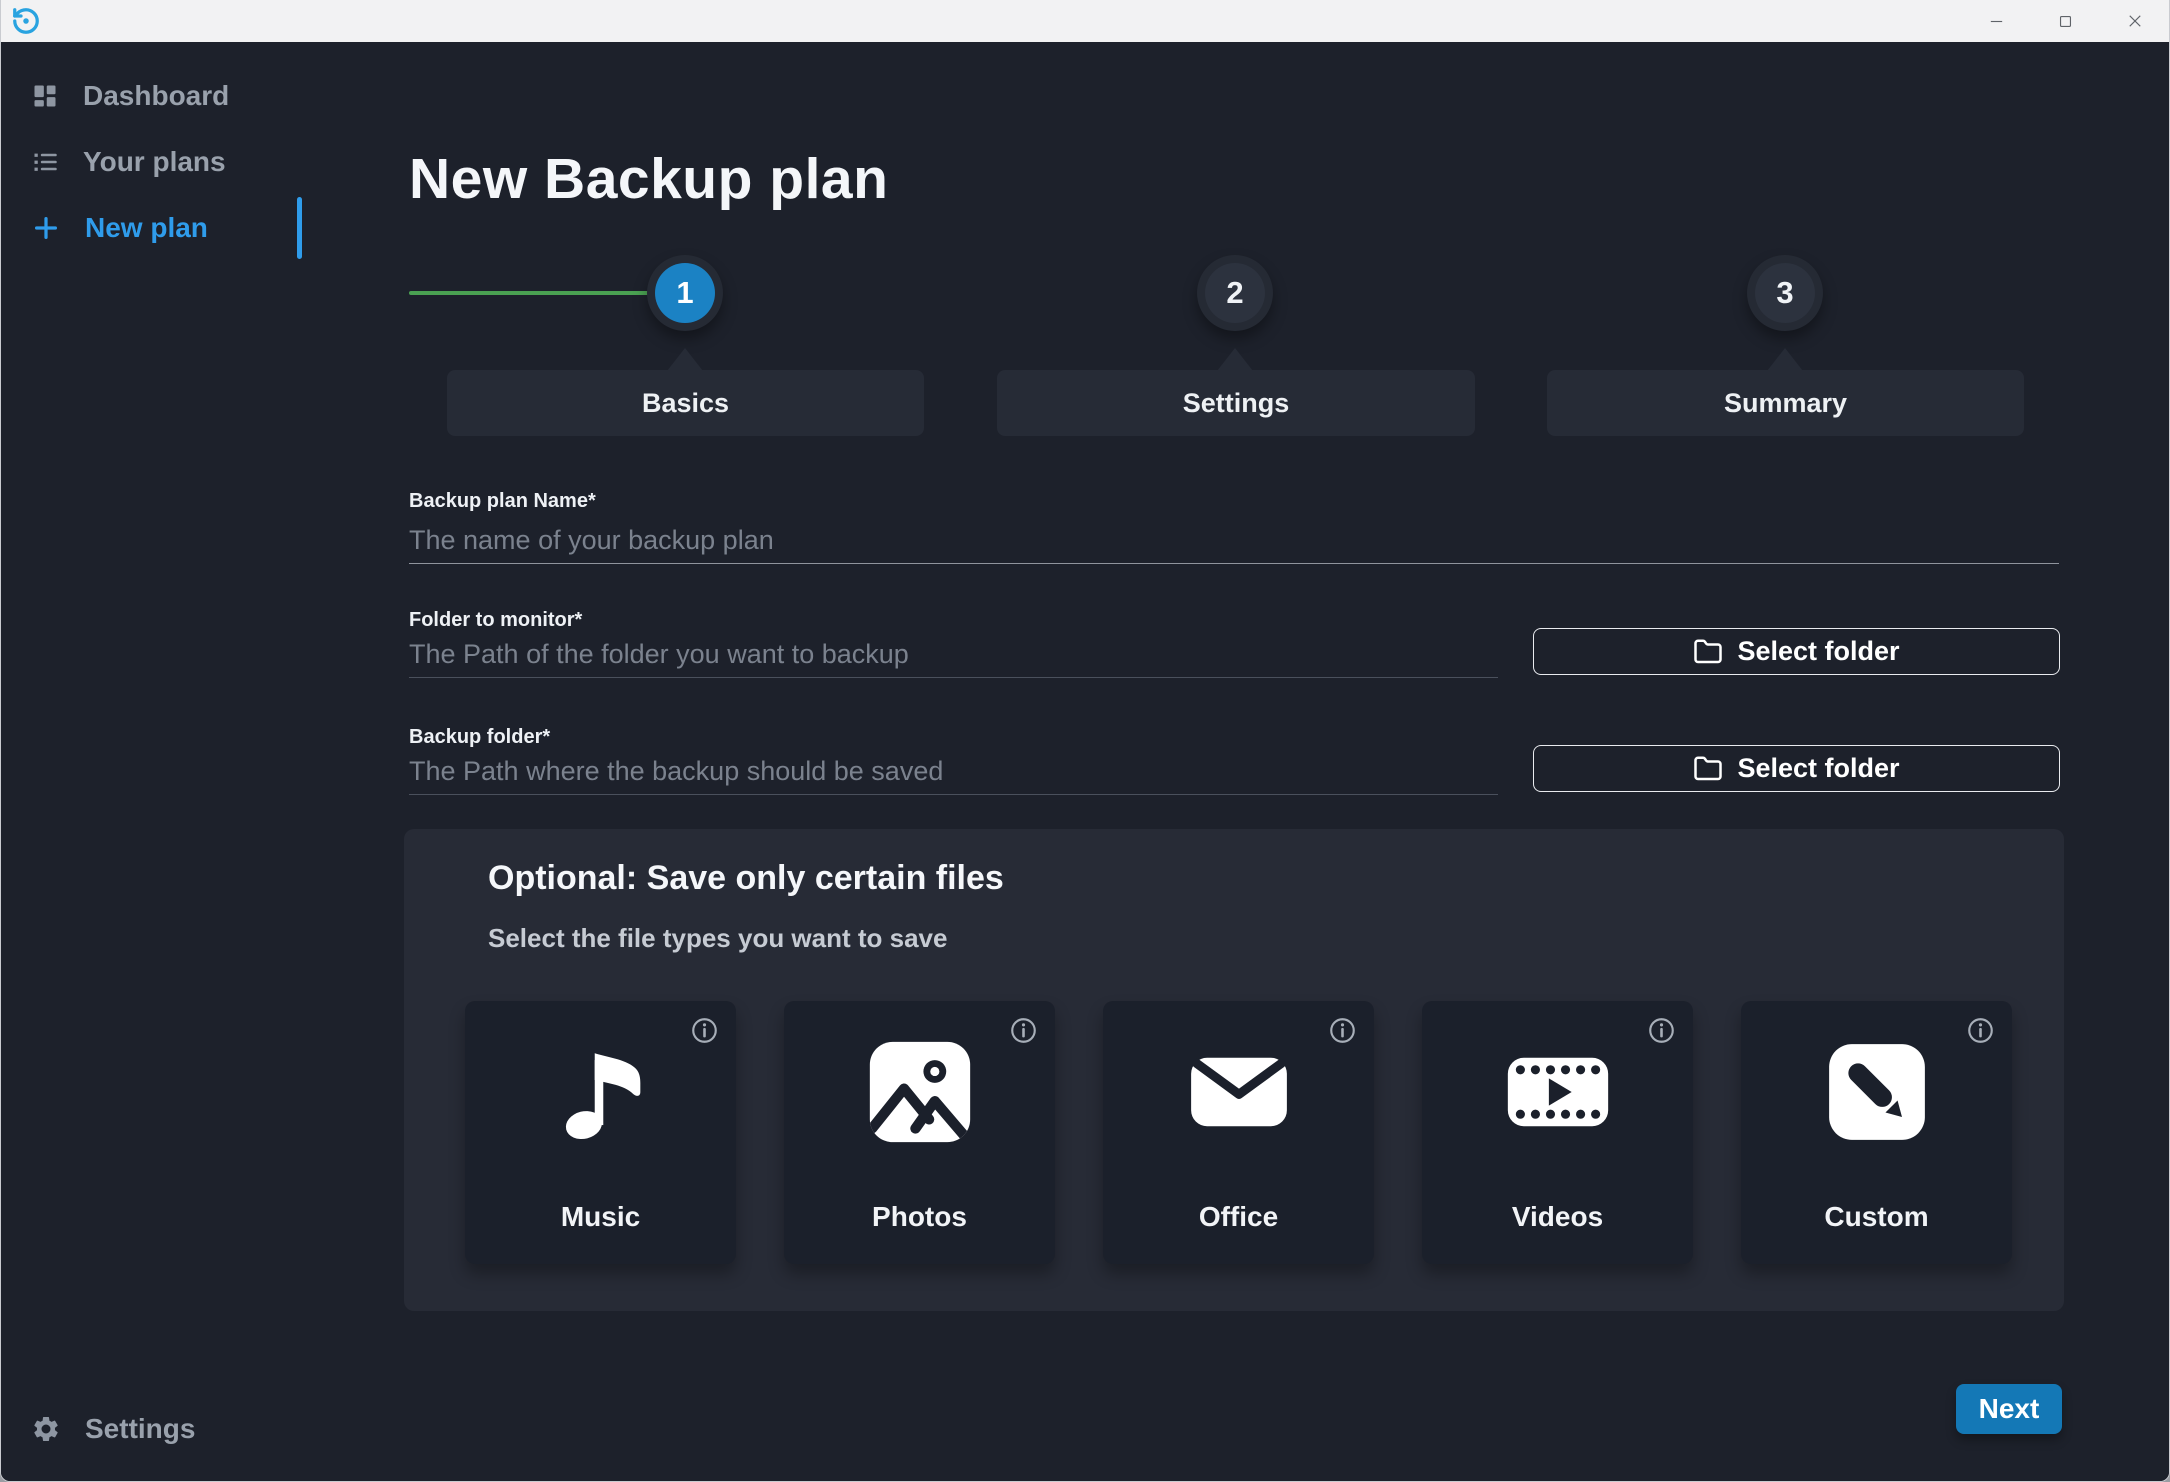 The width and height of the screenshot is (2170, 1482). Describe the element at coordinates (46, 228) in the screenshot. I see `plus-icon` at that location.